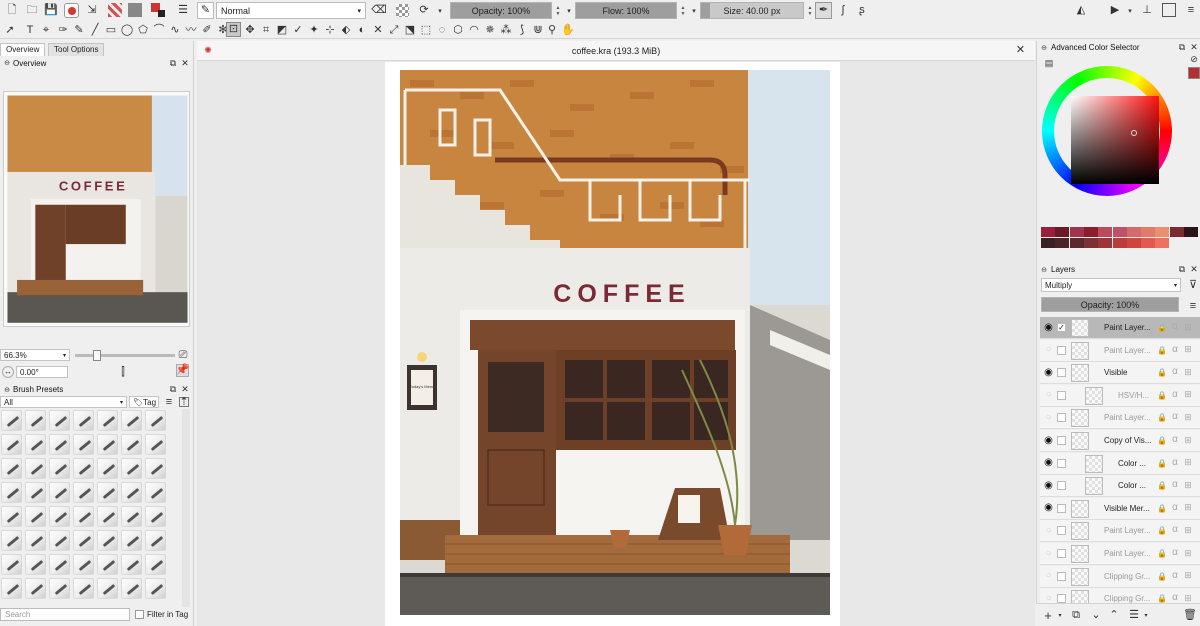  What do you see at coordinates (1061, 327) in the screenshot?
I see `layer-checkbox: ✓` at bounding box center [1061, 327].